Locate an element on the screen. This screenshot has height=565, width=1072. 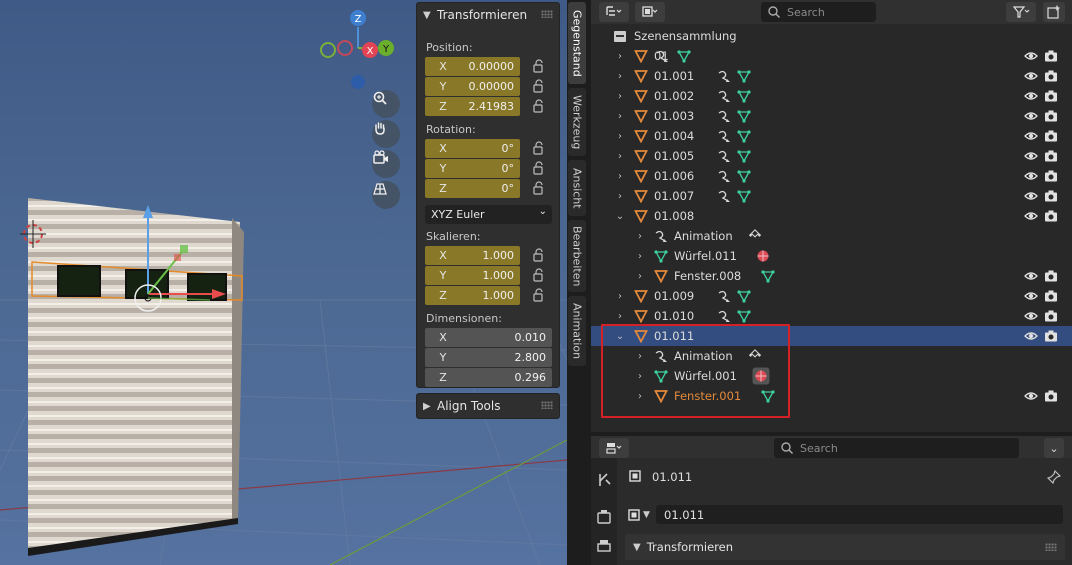
scale-z-field: Z 1.000 is located at coordinates (472, 295).